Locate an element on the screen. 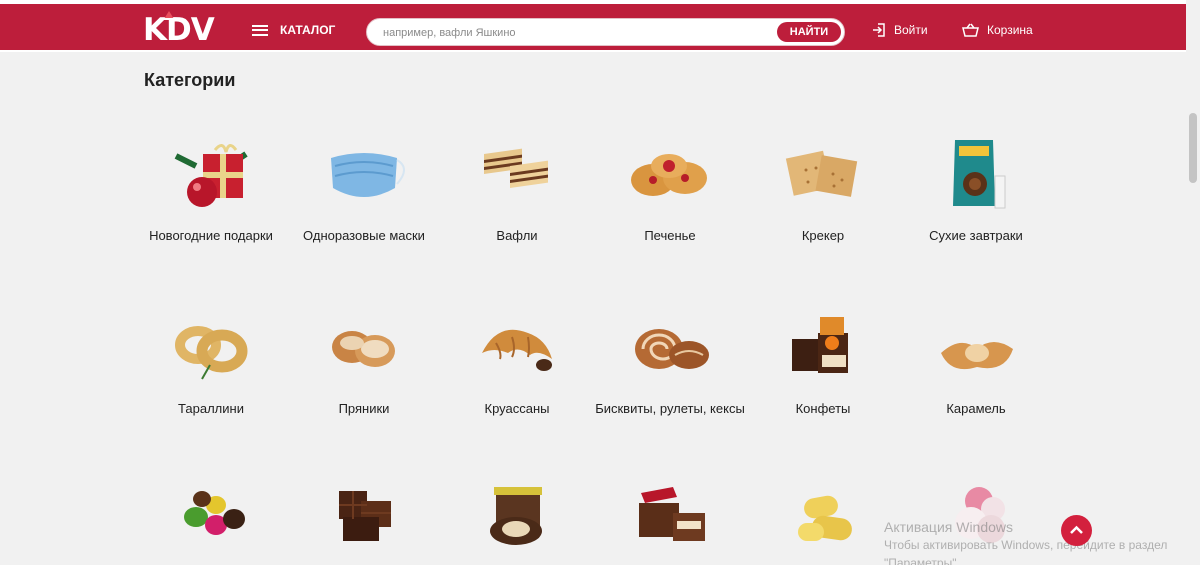 The height and width of the screenshot is (565, 1200). category-chocolate-paste is located at coordinates (517, 524).